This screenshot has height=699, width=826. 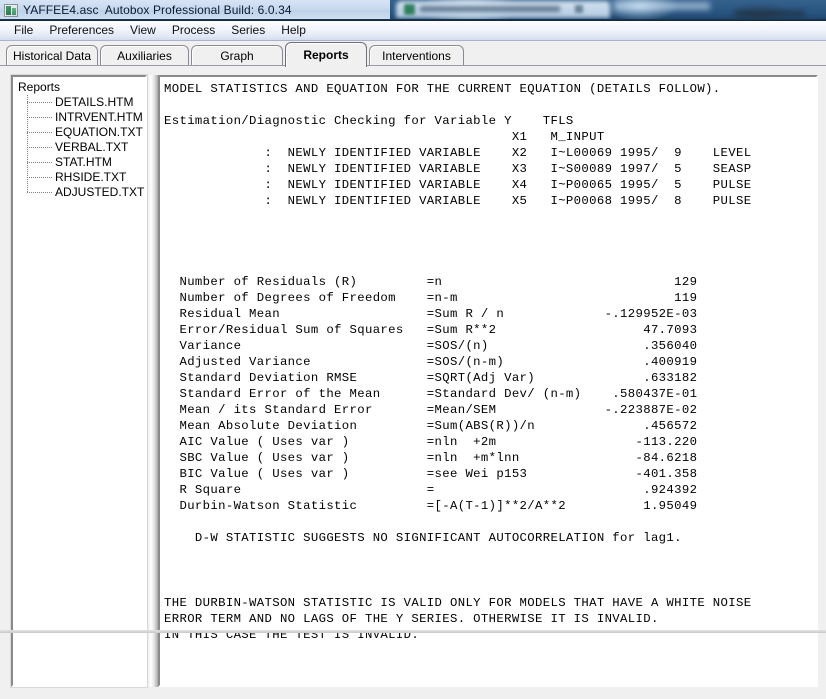 I want to click on menu-item-view: View, so click(x=143, y=30).